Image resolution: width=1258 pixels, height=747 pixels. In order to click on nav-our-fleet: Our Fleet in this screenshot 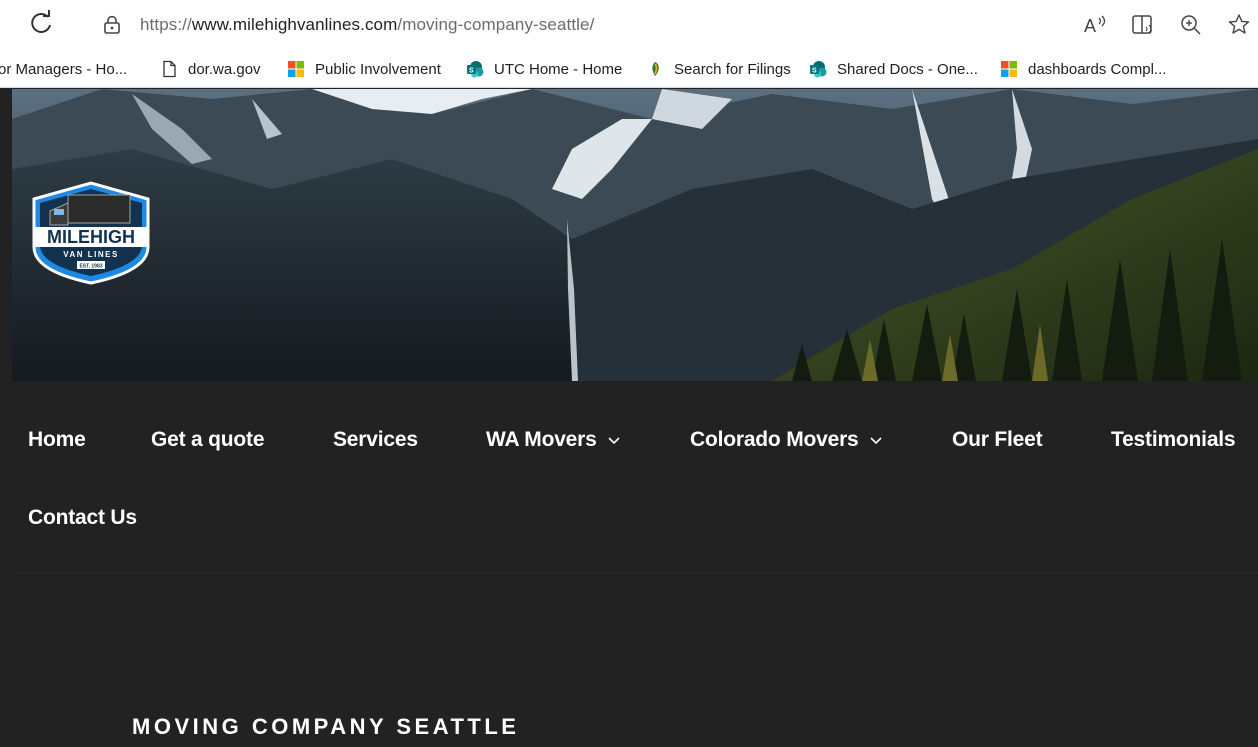, I will do `click(997, 440)`.